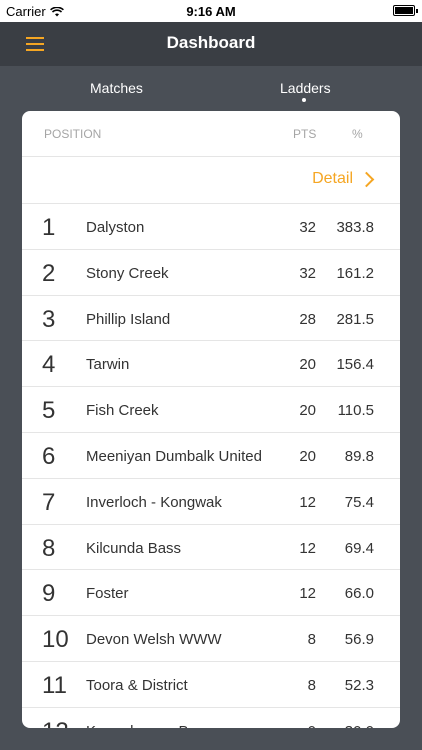 This screenshot has height=750, width=422. What do you see at coordinates (128, 319) in the screenshot?
I see `team-name: Phillip Island` at bounding box center [128, 319].